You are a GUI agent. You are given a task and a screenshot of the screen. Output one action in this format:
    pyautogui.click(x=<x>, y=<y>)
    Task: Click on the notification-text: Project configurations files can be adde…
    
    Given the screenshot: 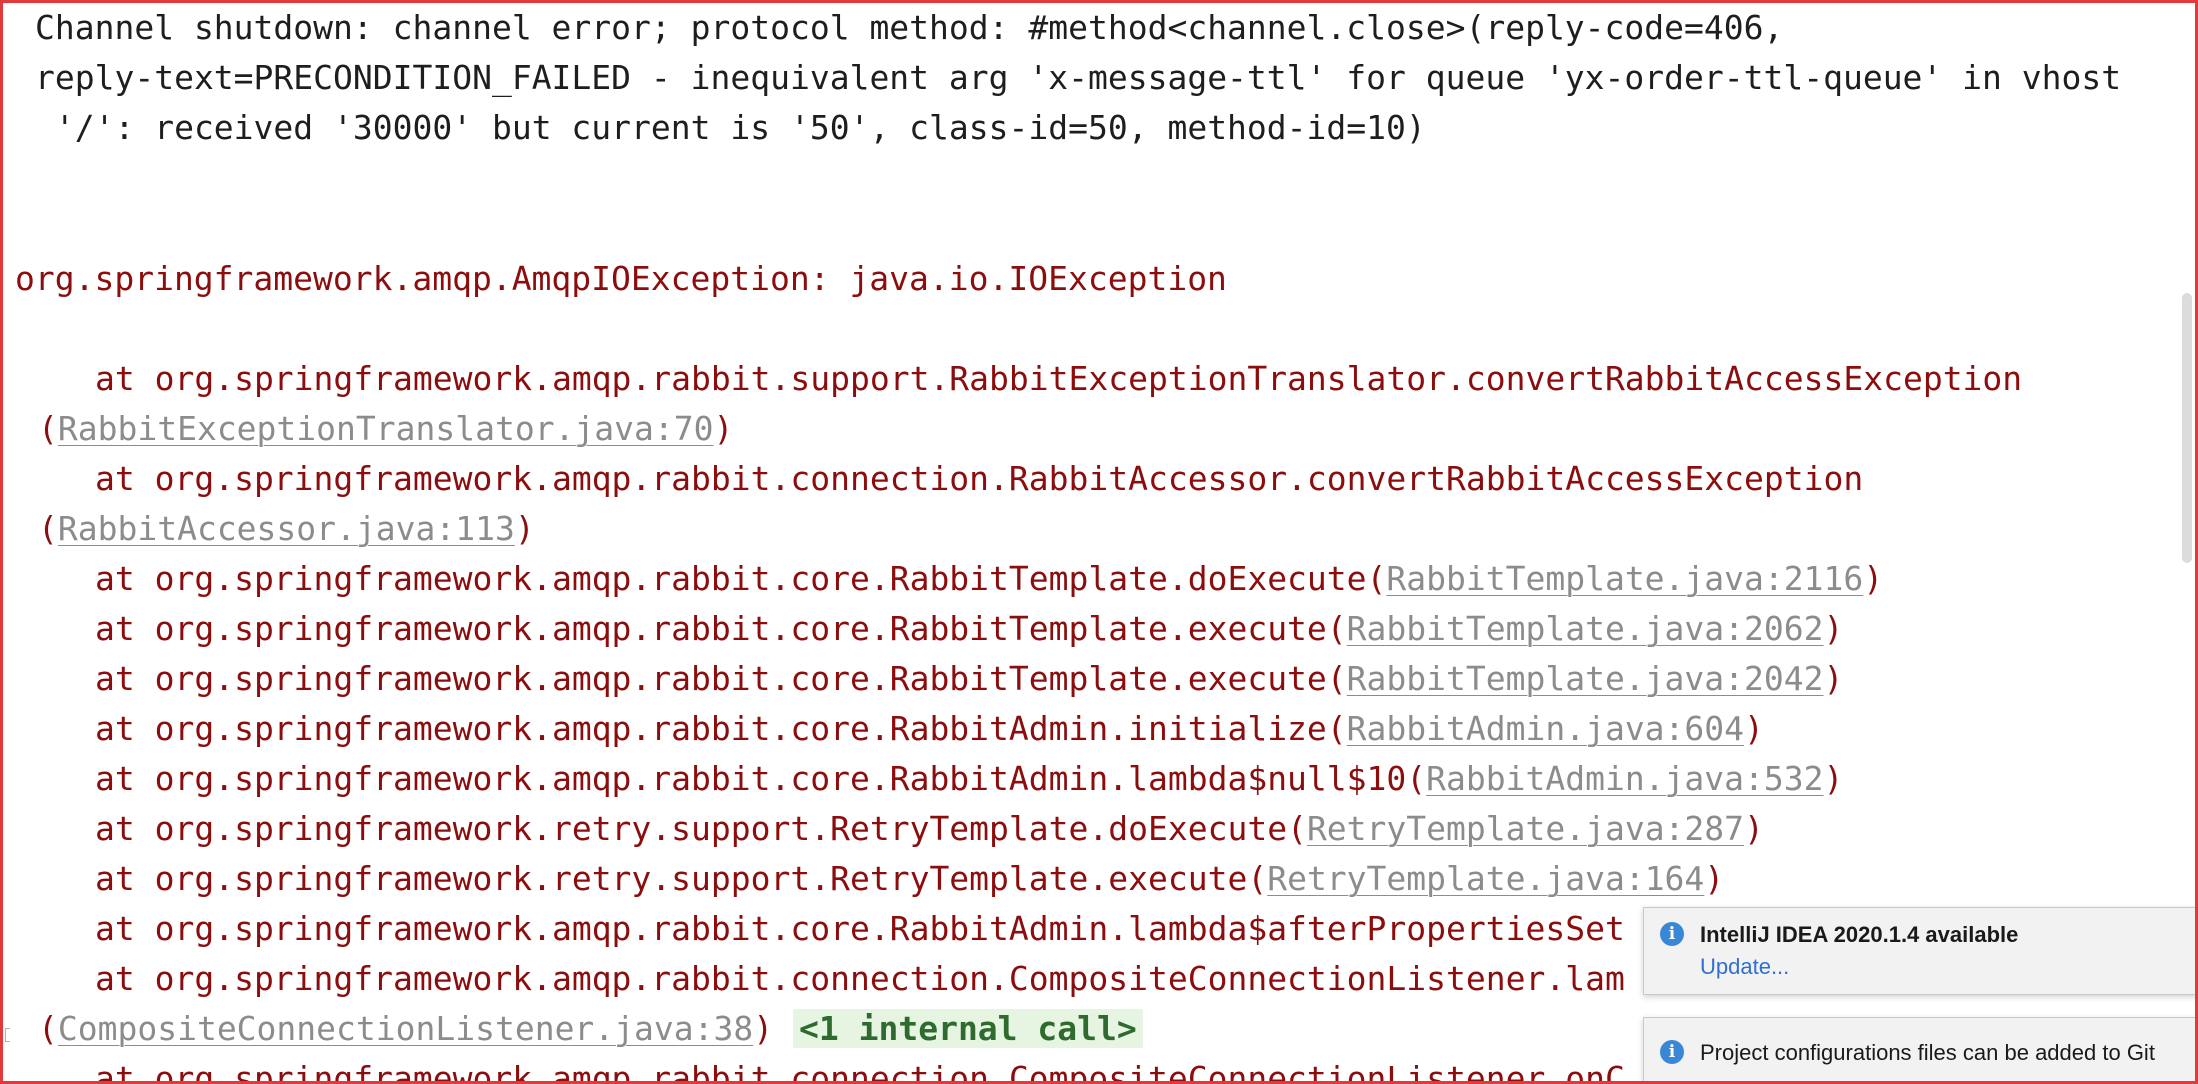 What is the action you would take?
    pyautogui.click(x=1927, y=1052)
    